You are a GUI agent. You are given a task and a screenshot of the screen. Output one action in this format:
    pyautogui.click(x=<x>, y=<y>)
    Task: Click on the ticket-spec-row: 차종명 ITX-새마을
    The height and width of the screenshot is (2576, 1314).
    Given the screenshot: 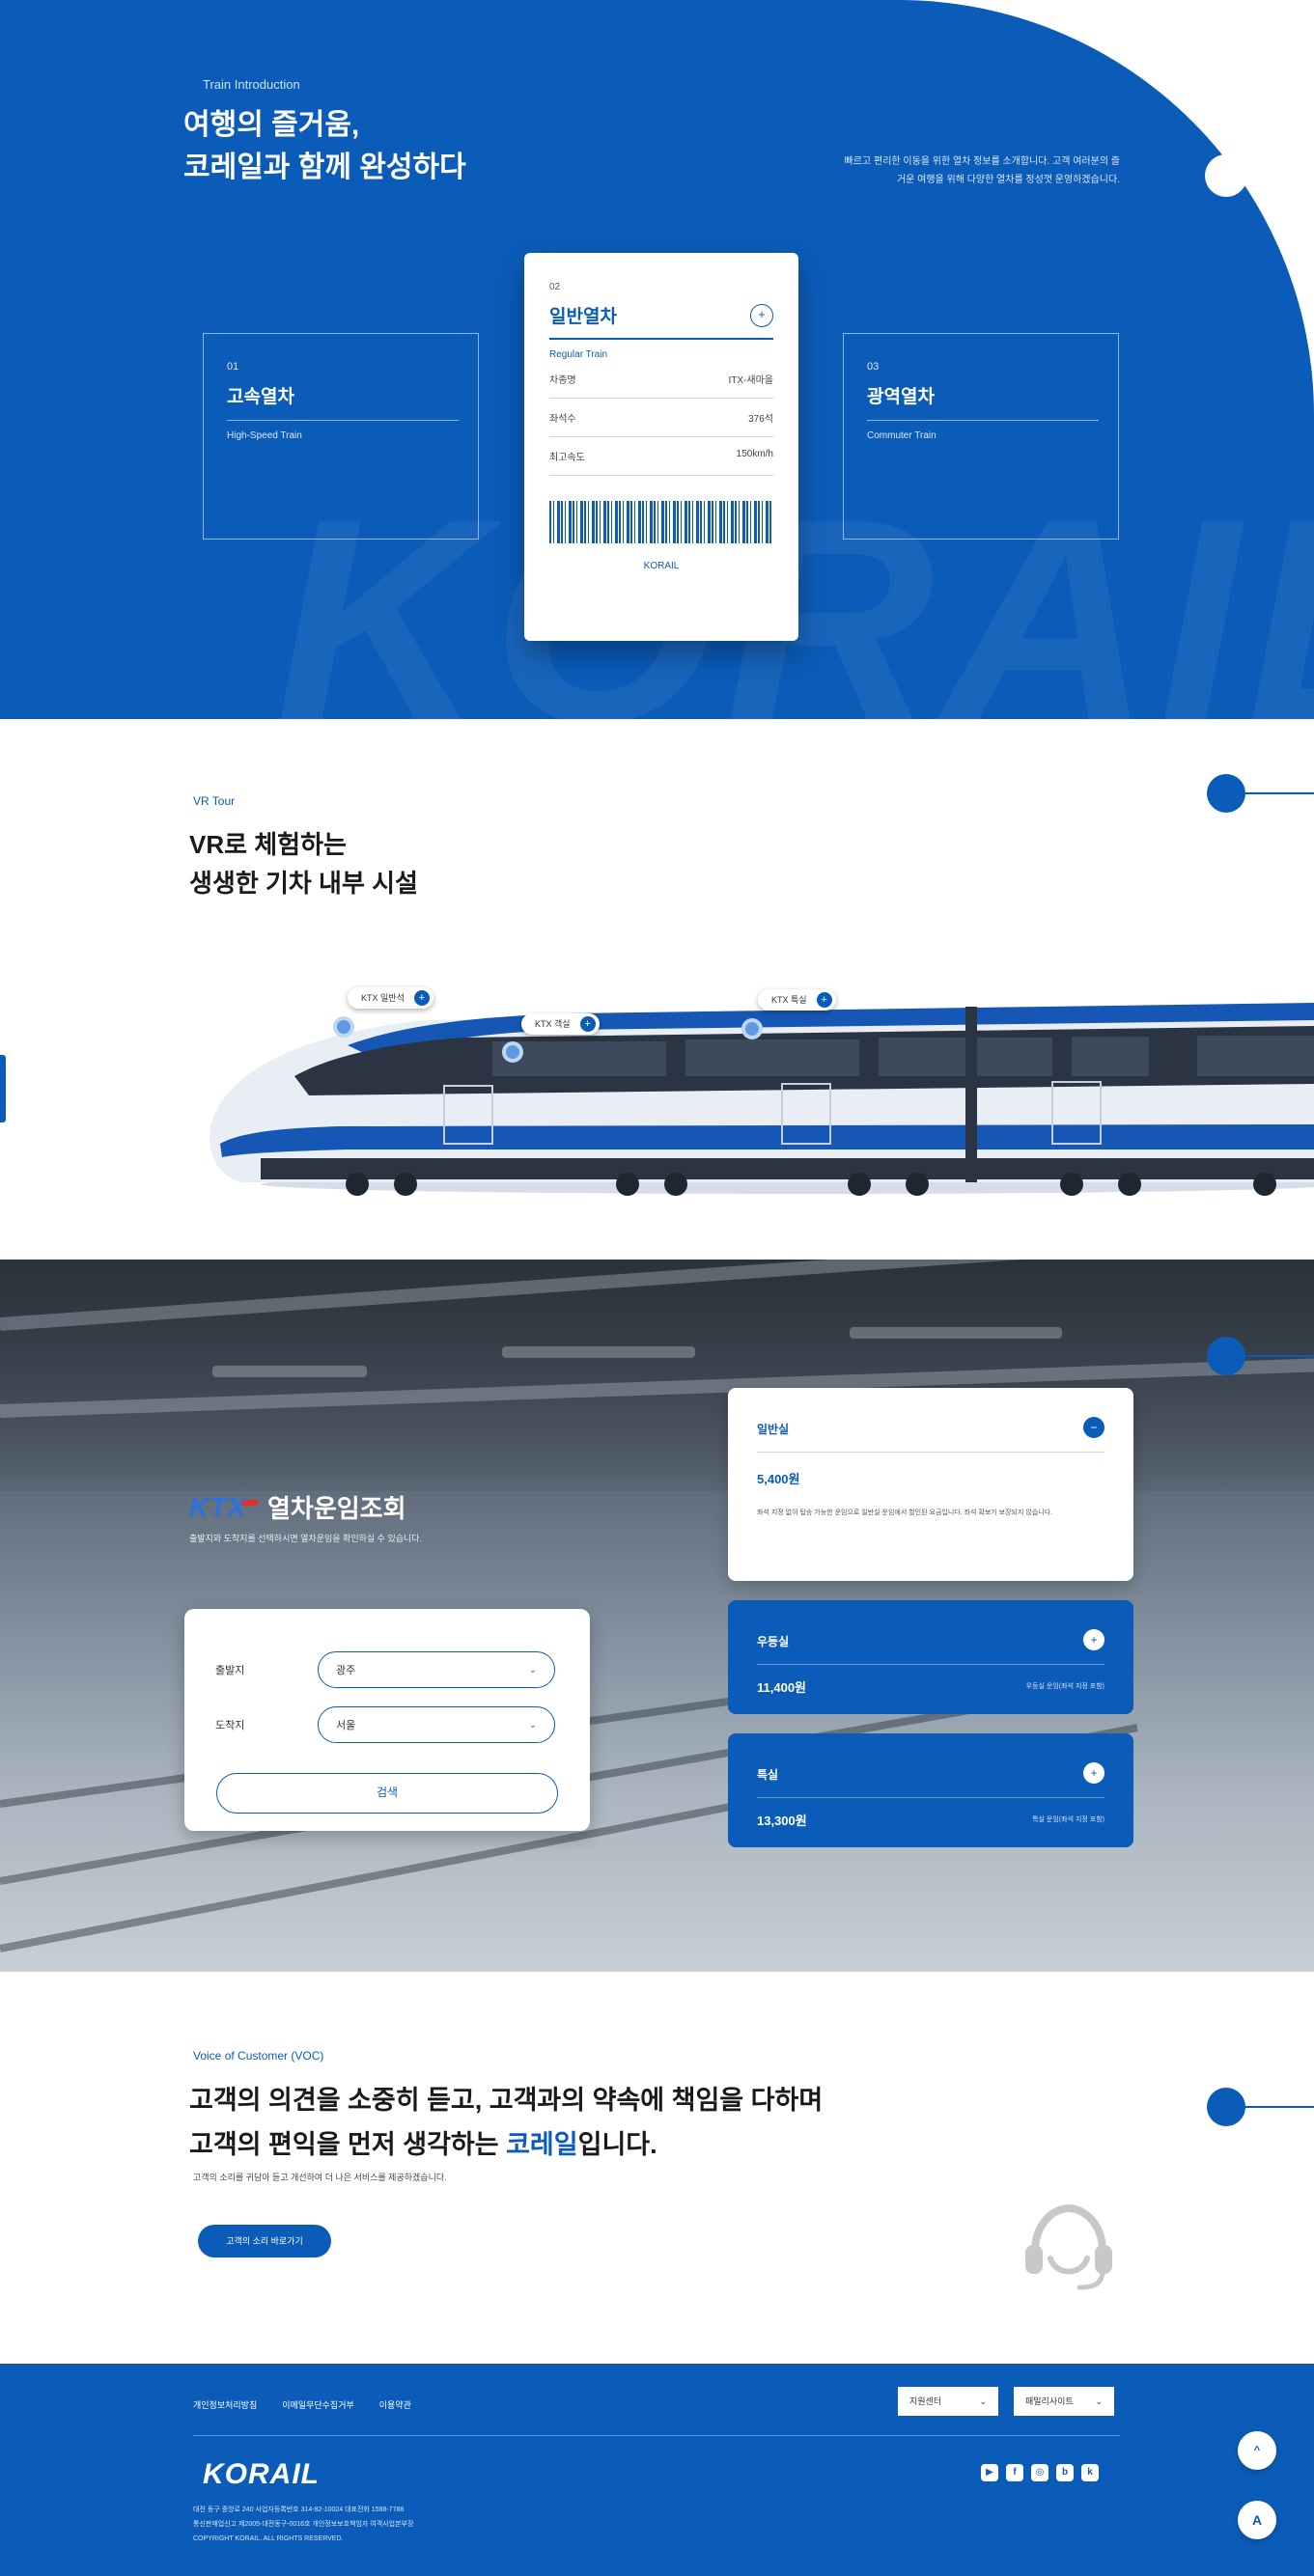 What is the action you would take?
    pyautogui.click(x=661, y=379)
    